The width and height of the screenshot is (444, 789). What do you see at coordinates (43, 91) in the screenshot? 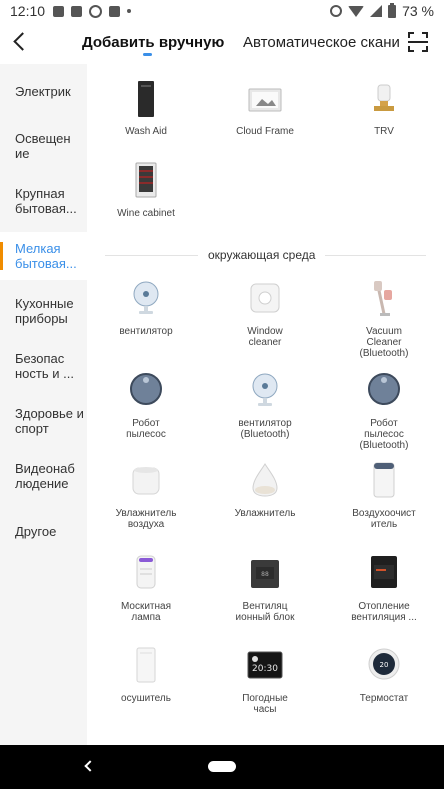
I see `sidebar-item-electric: Электрик` at bounding box center [43, 91].